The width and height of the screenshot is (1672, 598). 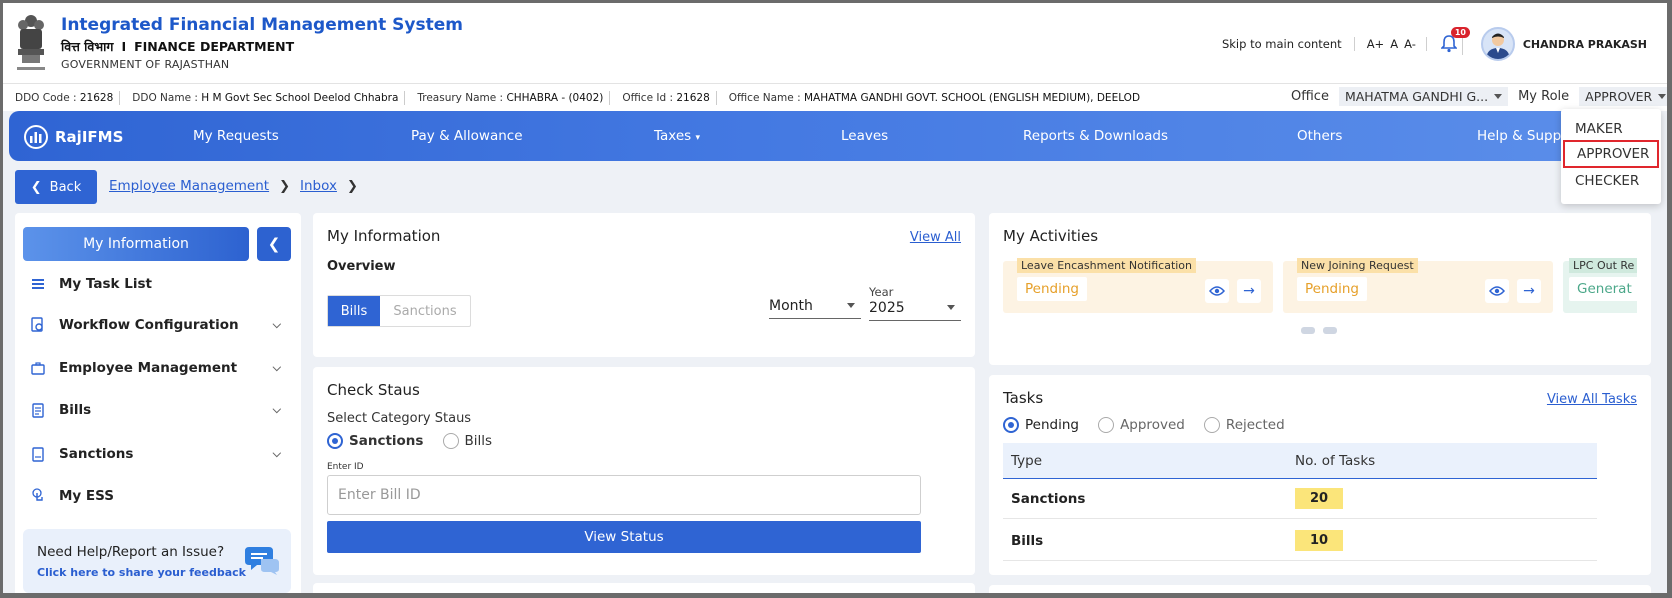 What do you see at coordinates (318, 186) in the screenshot?
I see `breadcrumb-inbox: Inbox` at bounding box center [318, 186].